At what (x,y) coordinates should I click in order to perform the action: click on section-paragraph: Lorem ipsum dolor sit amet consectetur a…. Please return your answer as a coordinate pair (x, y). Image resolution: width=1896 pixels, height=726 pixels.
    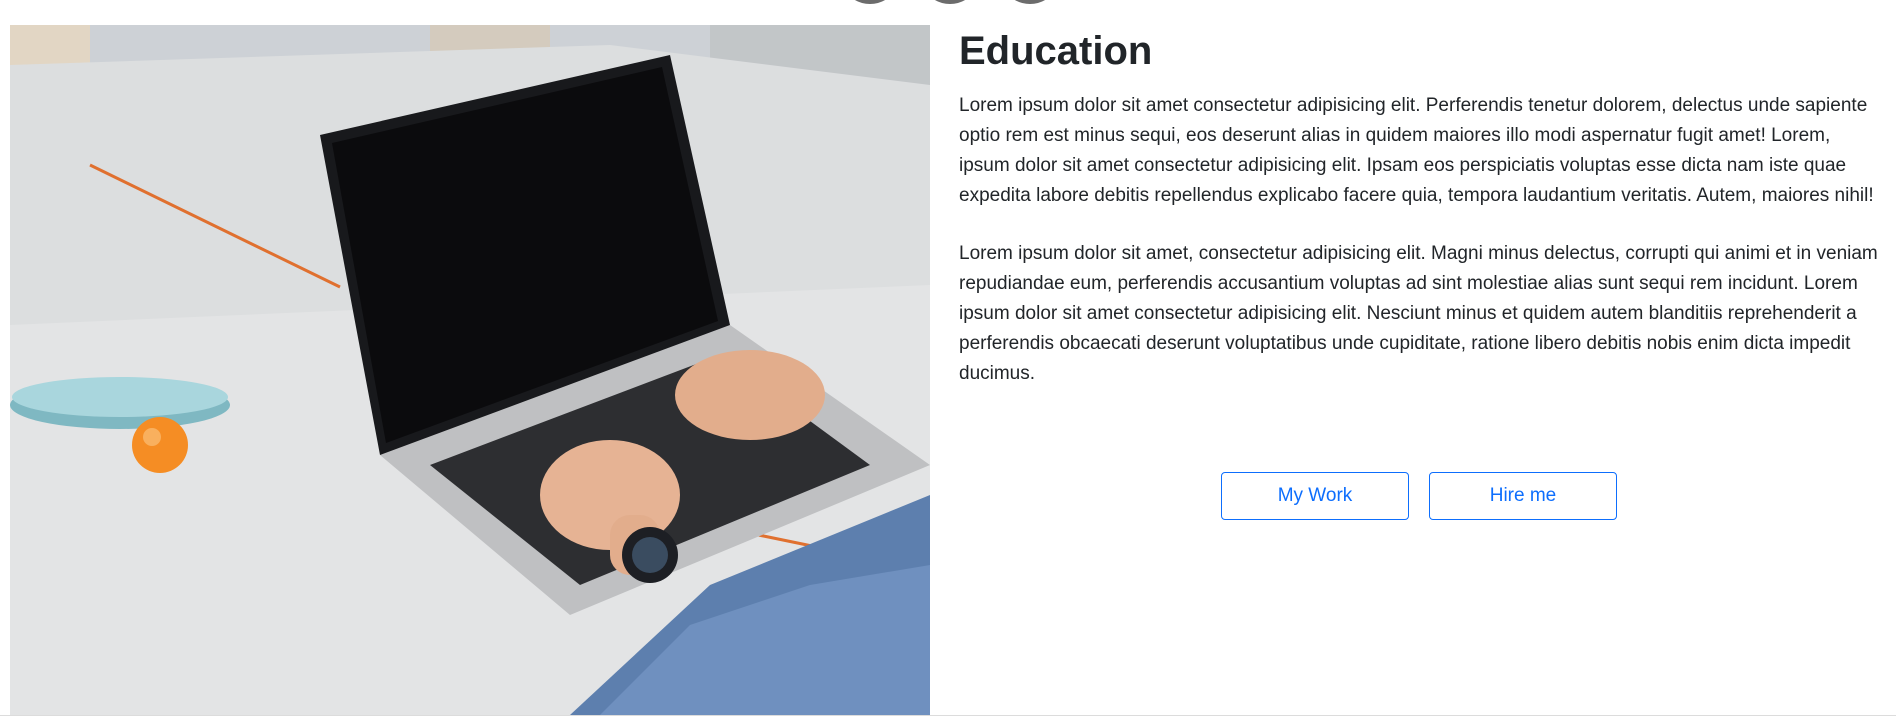
    Looking at the image, I should click on (1416, 150).